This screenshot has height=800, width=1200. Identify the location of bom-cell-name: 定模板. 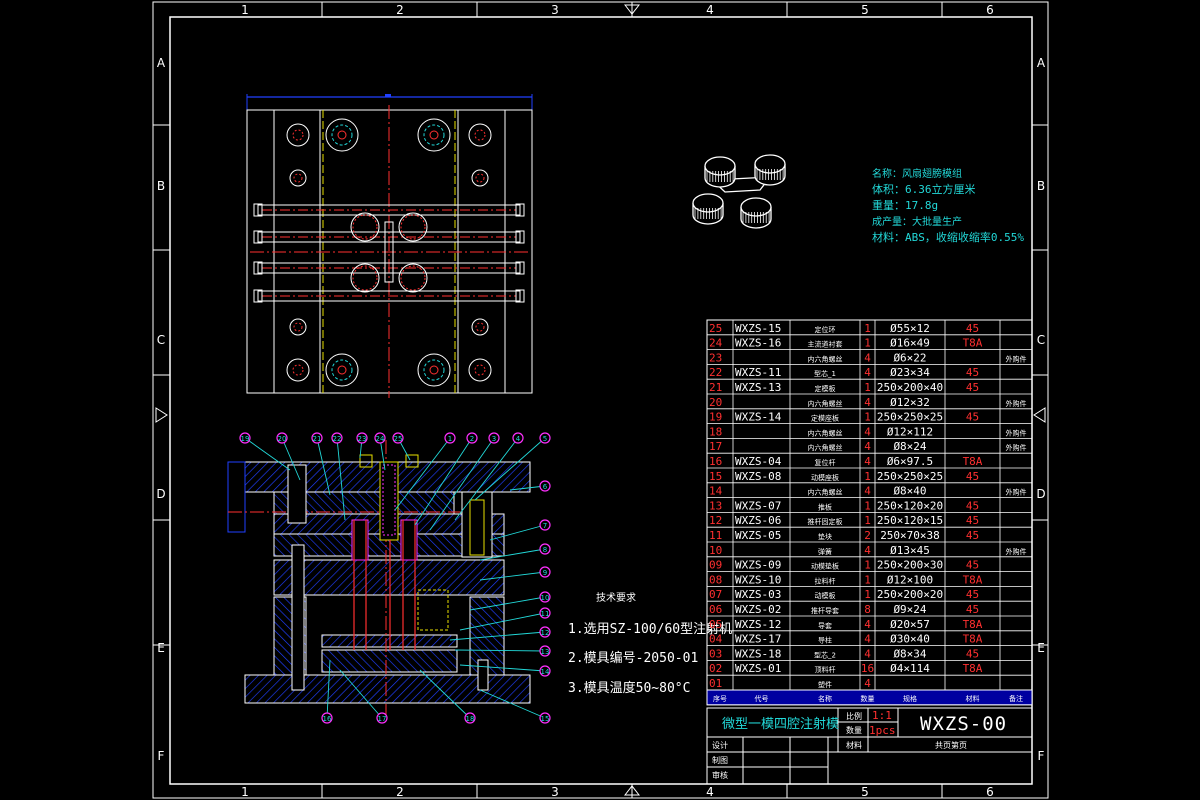
(825, 388).